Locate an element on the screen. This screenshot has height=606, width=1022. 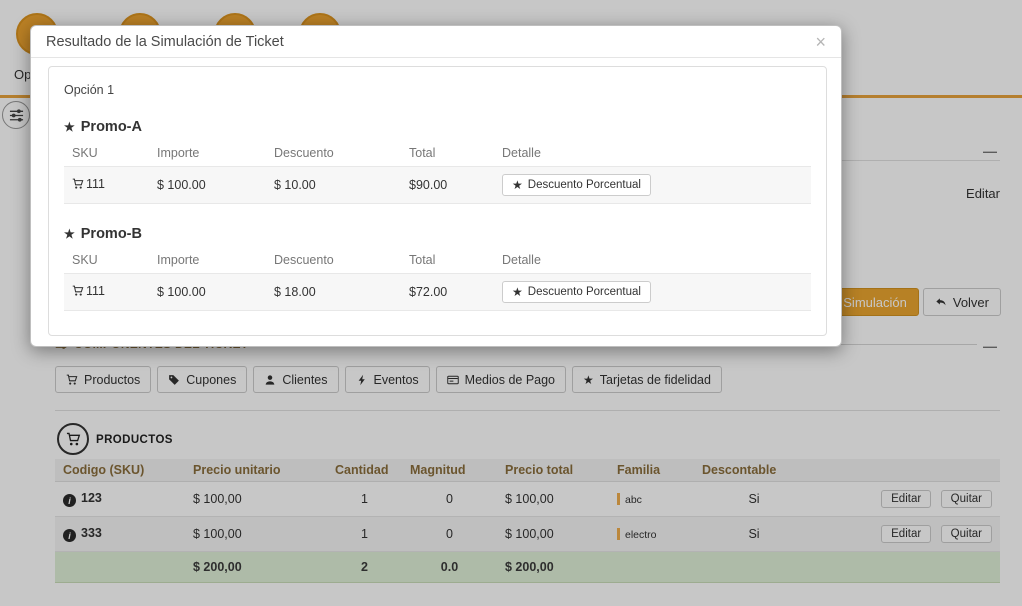
promo-name-label: Promo-A is located at coordinates (111, 127).